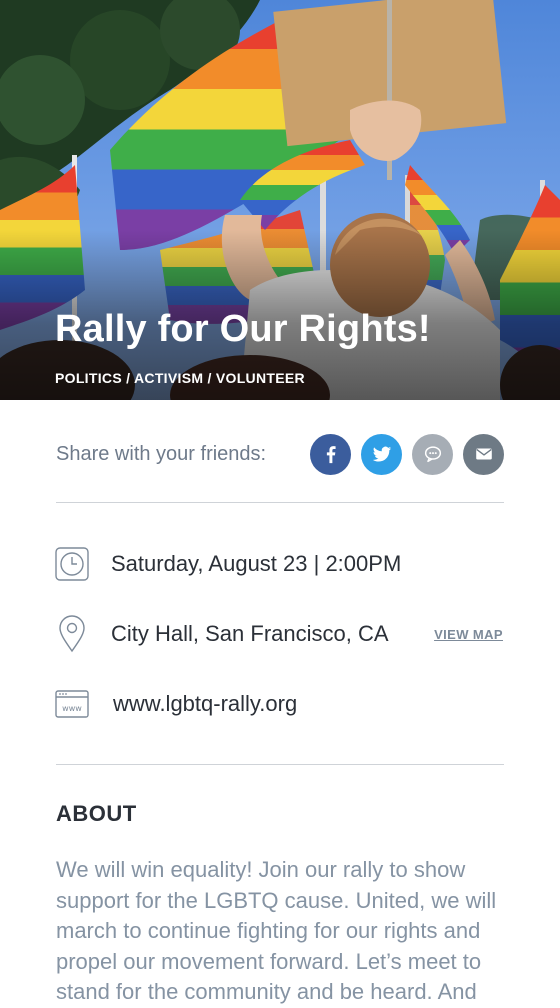  I want to click on divider-bottom, so click(280, 764).